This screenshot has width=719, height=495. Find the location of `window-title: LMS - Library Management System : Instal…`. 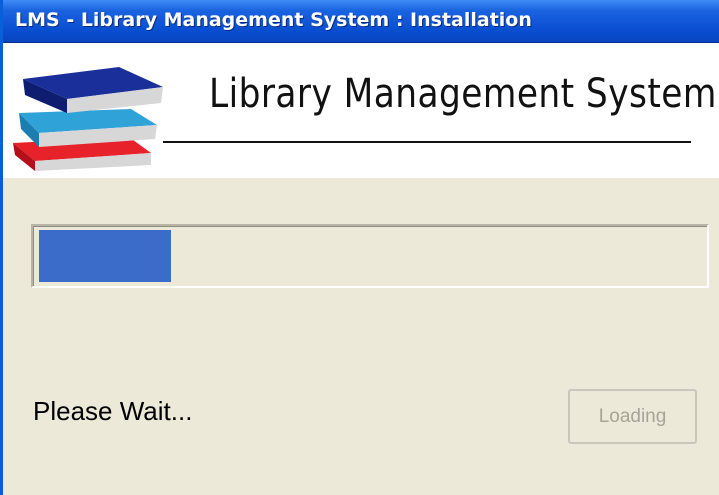

window-title: LMS - Library Management System : Instal… is located at coordinates (273, 20).